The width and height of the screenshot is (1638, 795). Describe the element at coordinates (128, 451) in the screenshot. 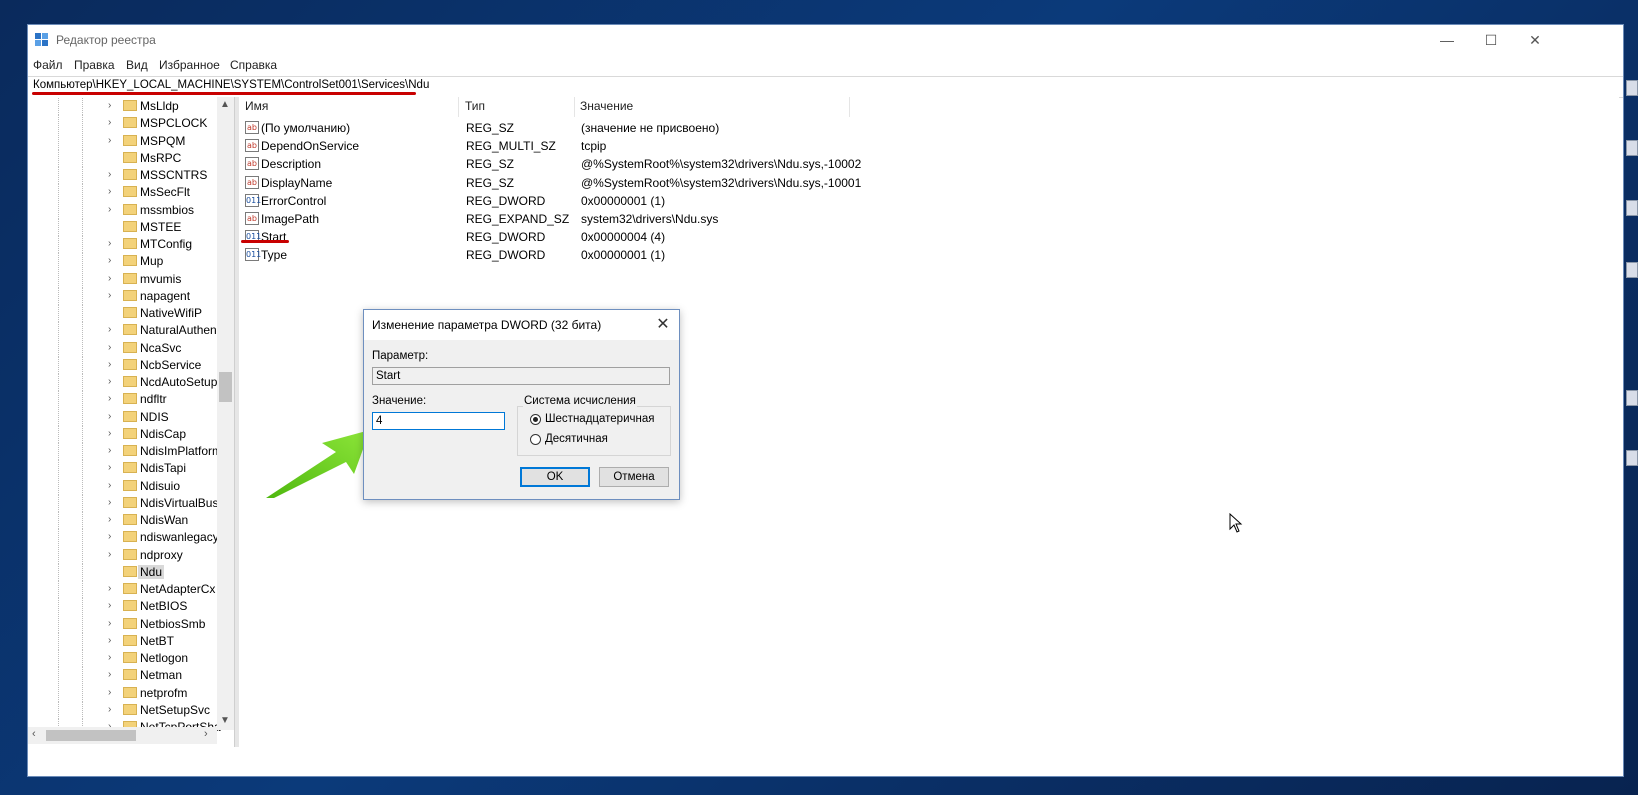

I see `tree-item: › NdisImPlatform` at that location.